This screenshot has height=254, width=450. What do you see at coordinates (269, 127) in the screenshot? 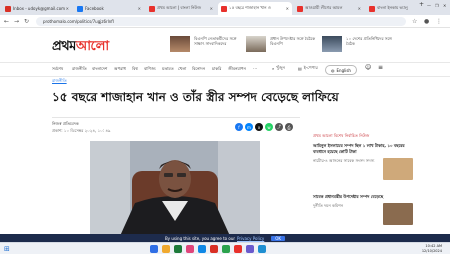
I see `whatsapp-icon: w` at bounding box center [269, 127].